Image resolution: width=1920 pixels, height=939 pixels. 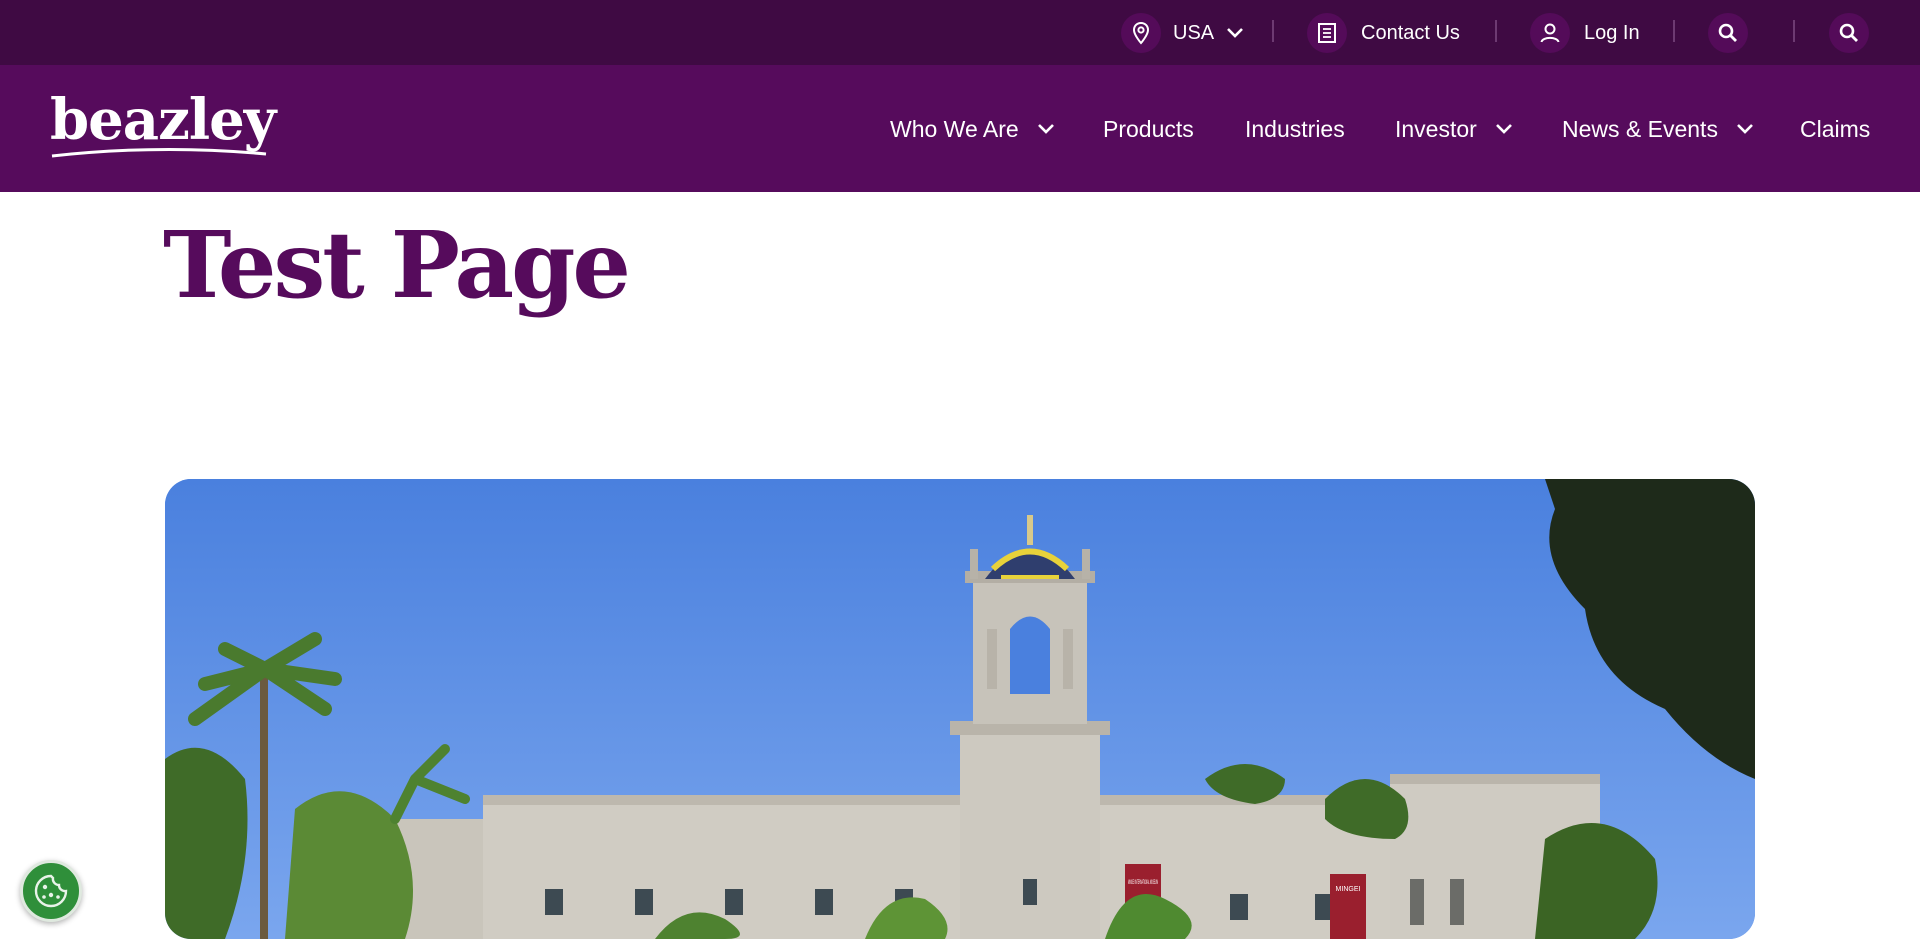 I want to click on nav-products-label: Products, so click(x=1148, y=128).